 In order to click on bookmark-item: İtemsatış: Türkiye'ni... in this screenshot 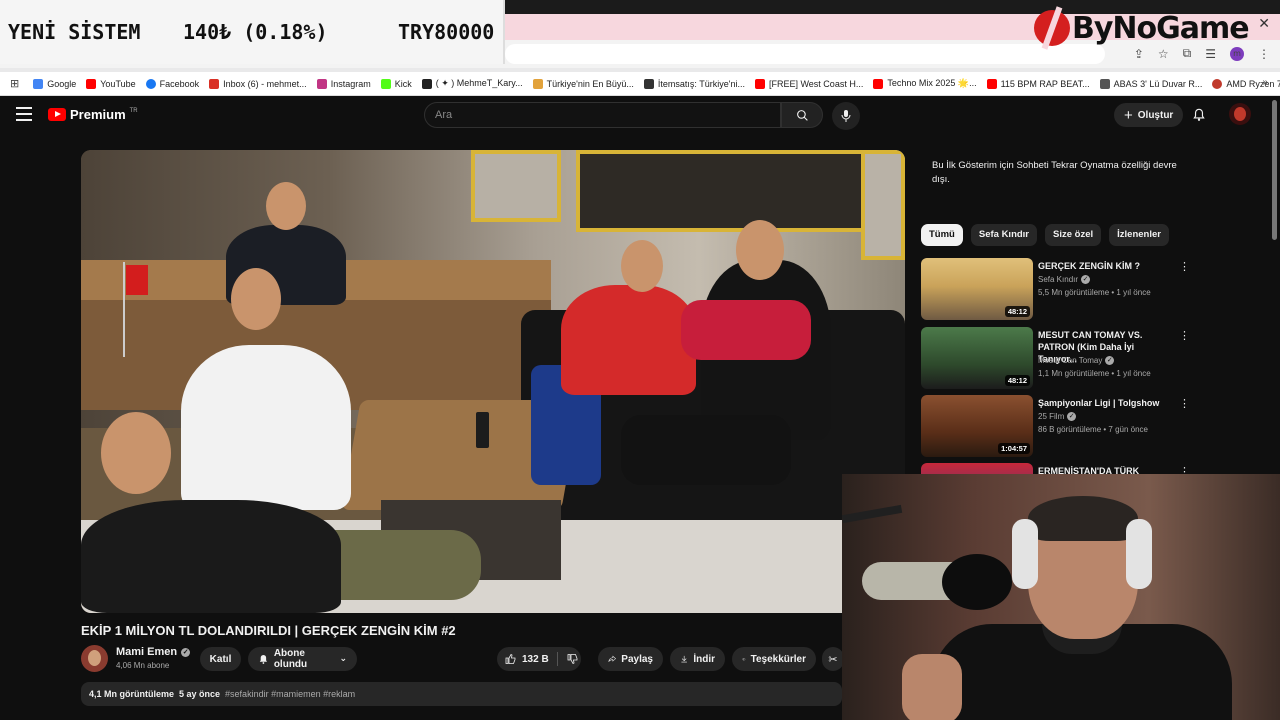, I will do `click(694, 83)`.